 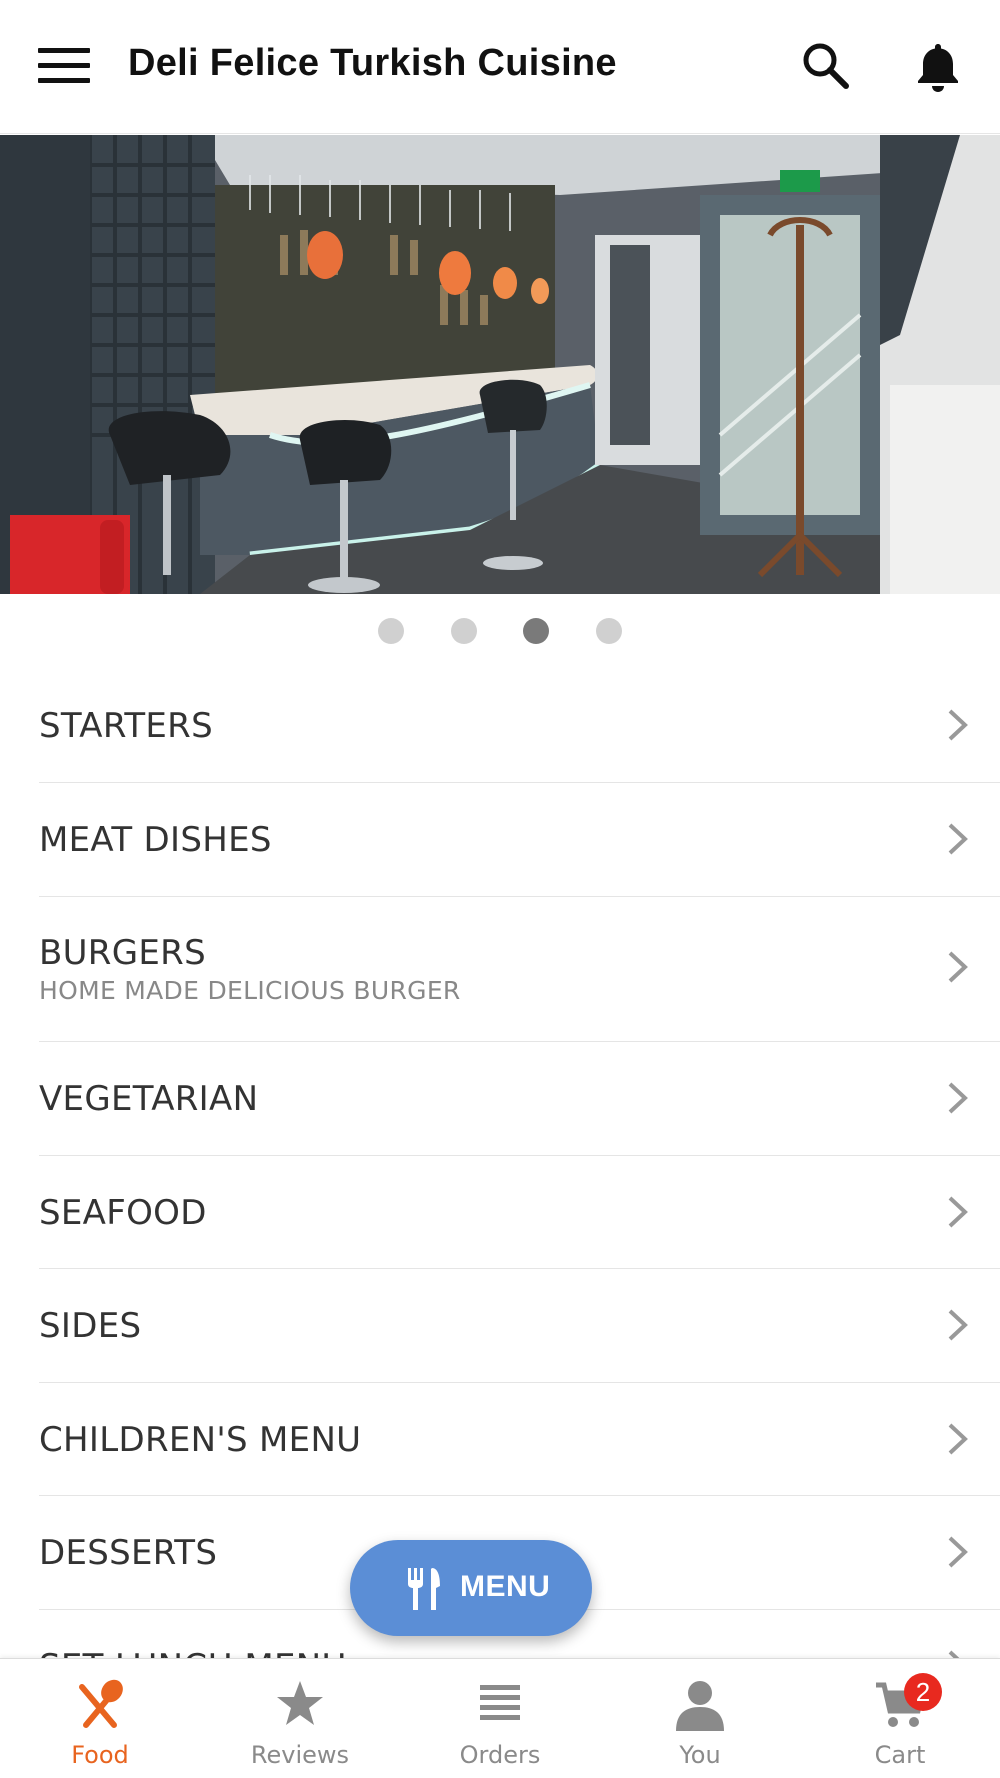 What do you see at coordinates (519, 726) in the screenshot?
I see `category-row-starters: STARTERS` at bounding box center [519, 726].